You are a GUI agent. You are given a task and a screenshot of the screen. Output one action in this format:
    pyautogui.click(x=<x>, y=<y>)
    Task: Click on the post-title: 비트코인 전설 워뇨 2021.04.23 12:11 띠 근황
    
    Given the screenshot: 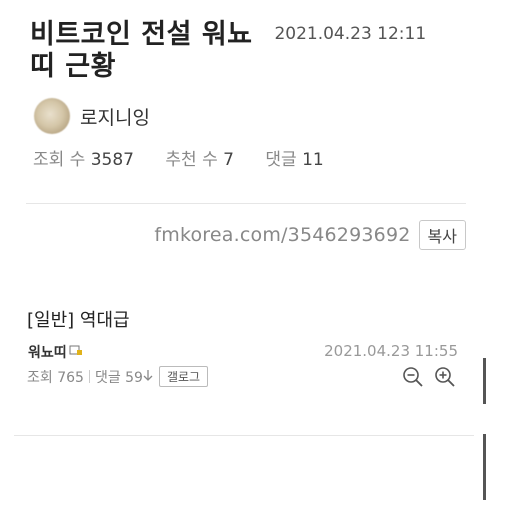 What is the action you would take?
    pyautogui.click(x=250, y=50)
    